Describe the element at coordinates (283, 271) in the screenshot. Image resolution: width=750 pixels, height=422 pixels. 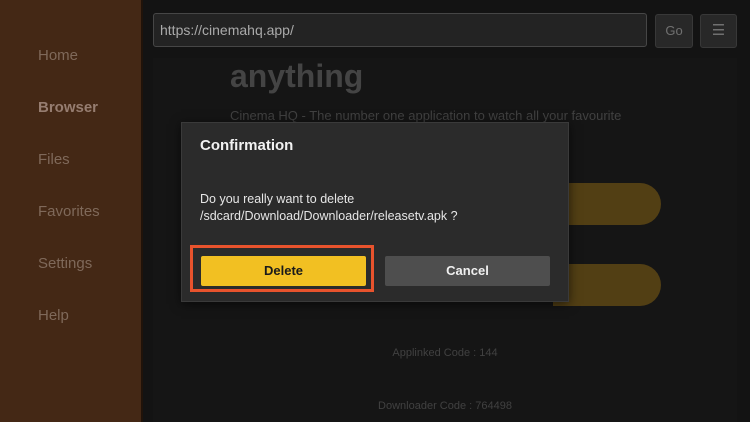
I see `delete-button: Delete` at that location.